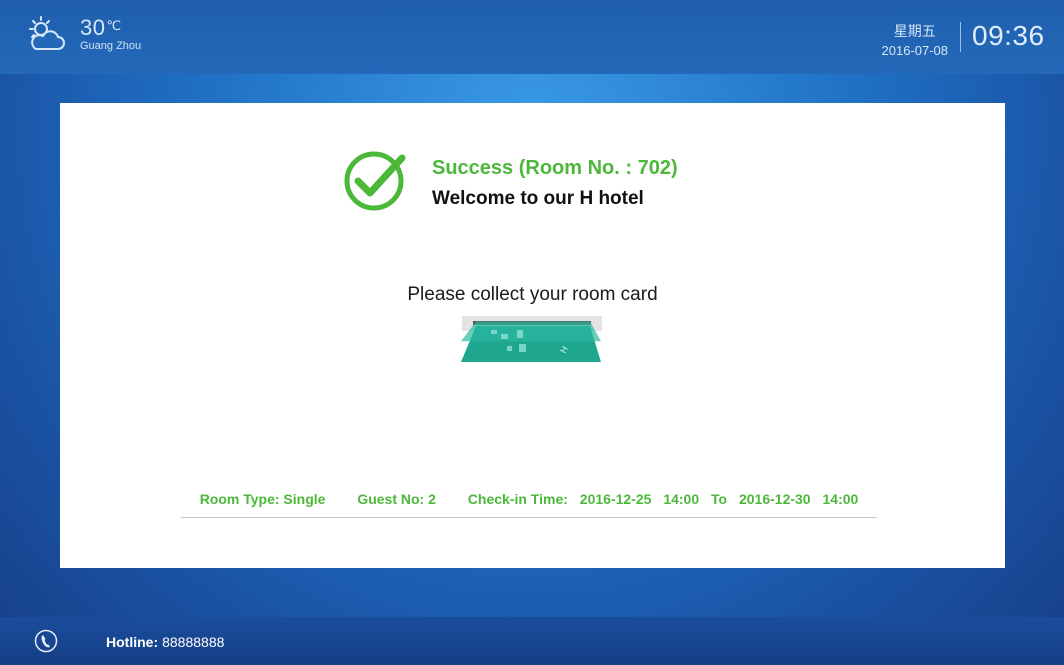 This screenshot has height=665, width=1064. What do you see at coordinates (532, 641) in the screenshot?
I see `bottom-bar: Hotline: 88888888` at bounding box center [532, 641].